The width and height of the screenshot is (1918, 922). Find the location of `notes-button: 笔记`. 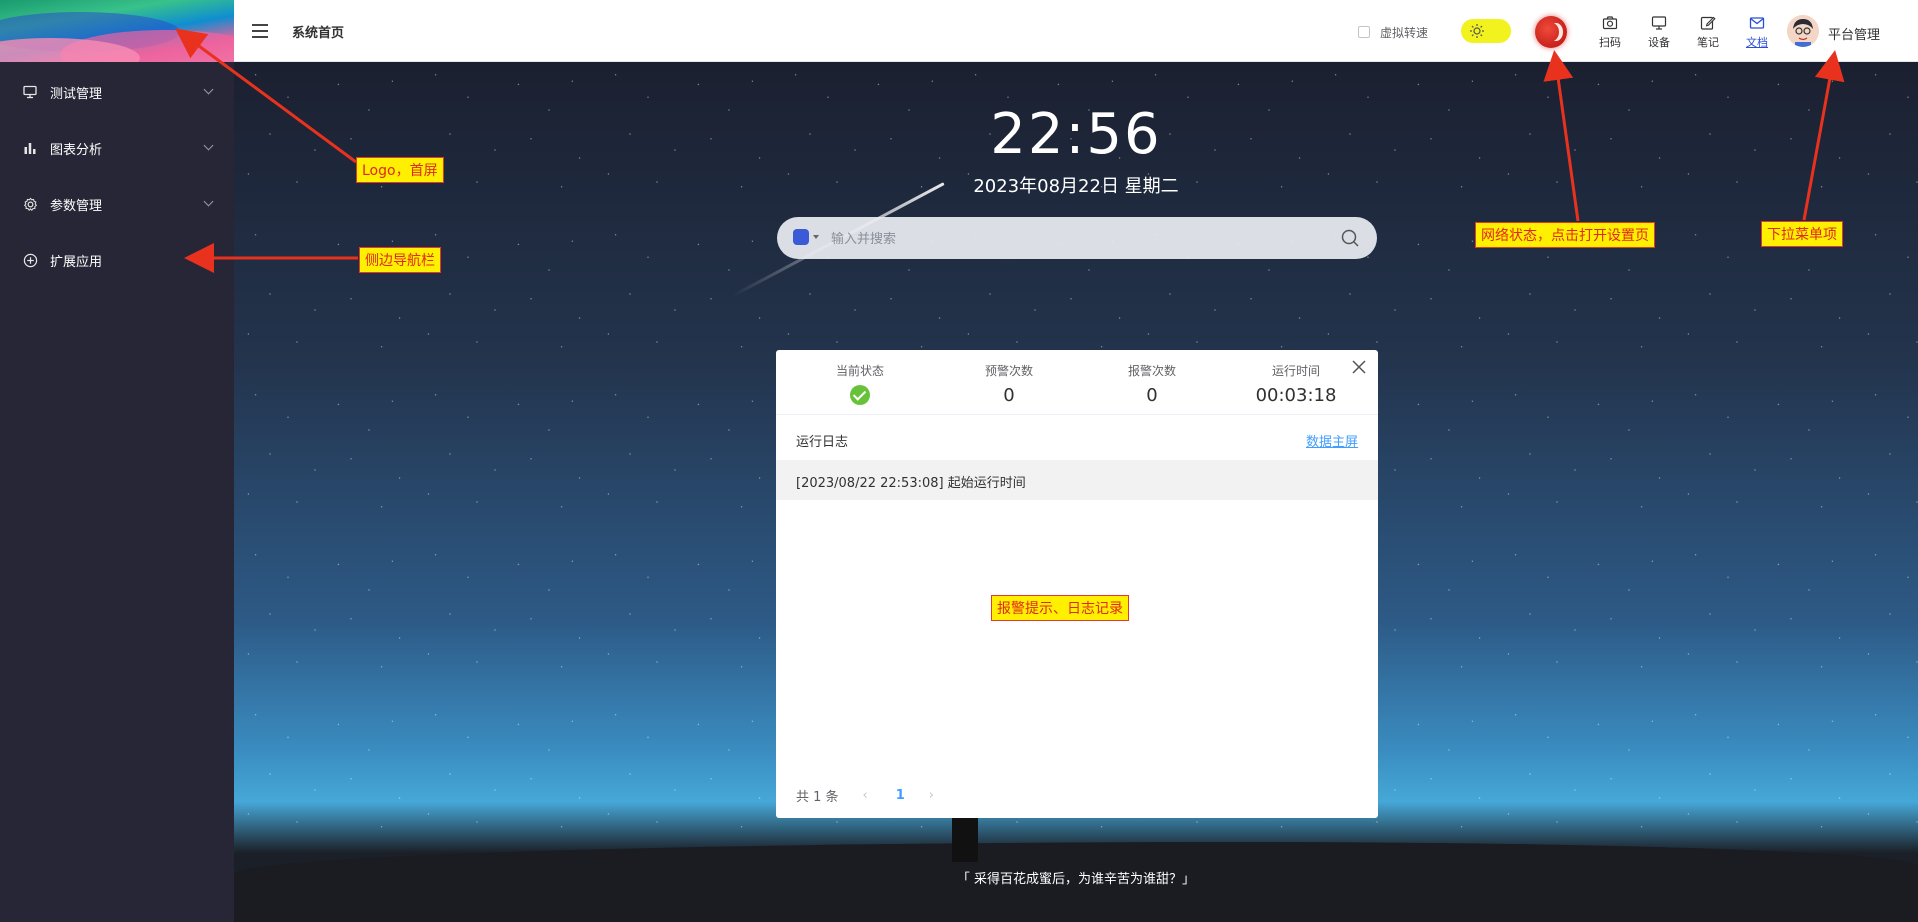

notes-button: 笔记 is located at coordinates (1708, 32).